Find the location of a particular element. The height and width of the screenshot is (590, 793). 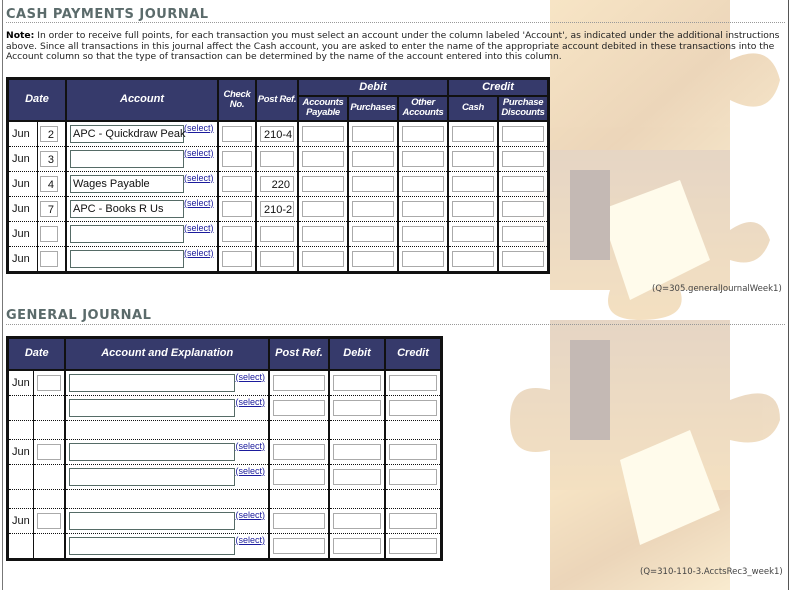

spacer-cell is located at coordinates (20, 499).